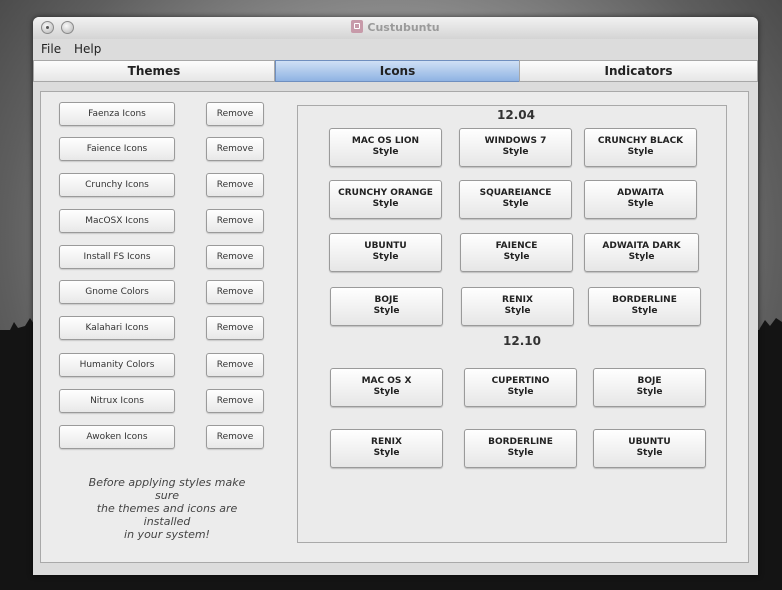 The height and width of the screenshot is (590, 782). What do you see at coordinates (641, 246) in the screenshot?
I see `style-name: ADWAITA DARK` at bounding box center [641, 246].